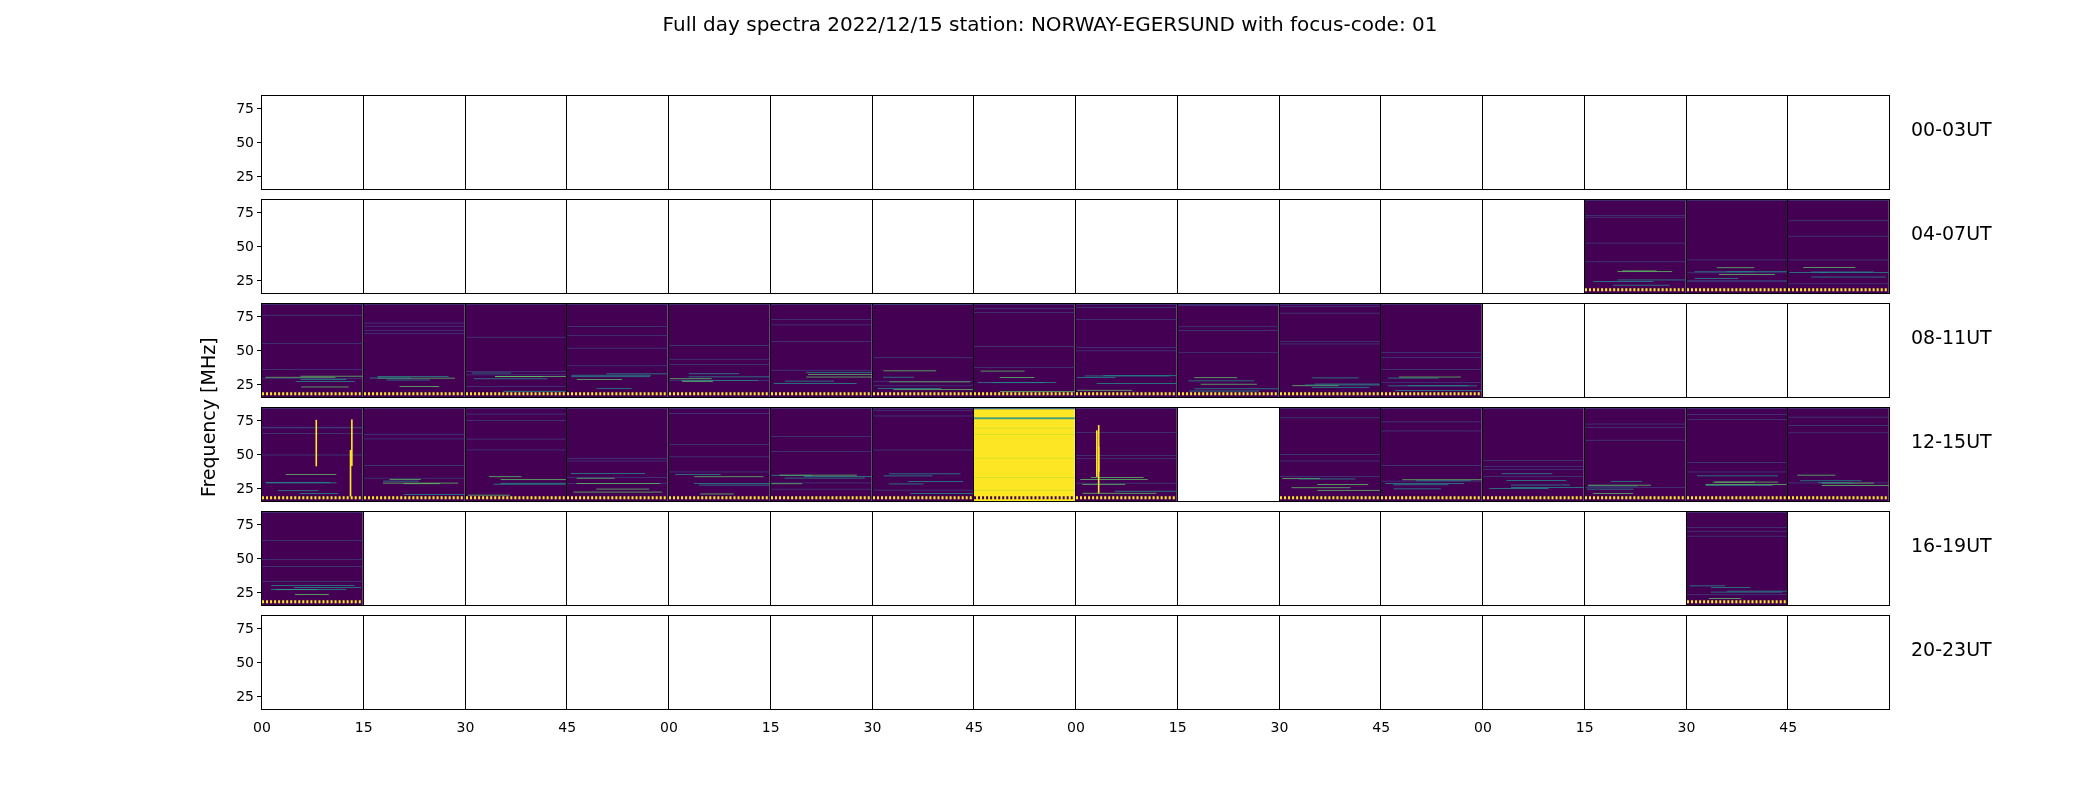 The image size is (2100, 800). What do you see at coordinates (1951, 545) in the screenshot?
I see `row-time-label: 16-19UT` at bounding box center [1951, 545].